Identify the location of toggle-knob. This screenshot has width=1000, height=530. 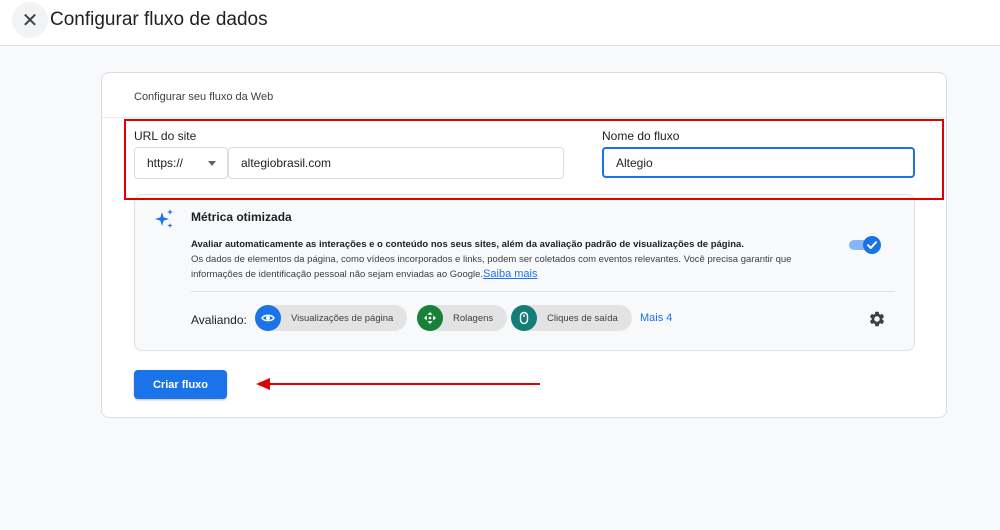
(872, 245).